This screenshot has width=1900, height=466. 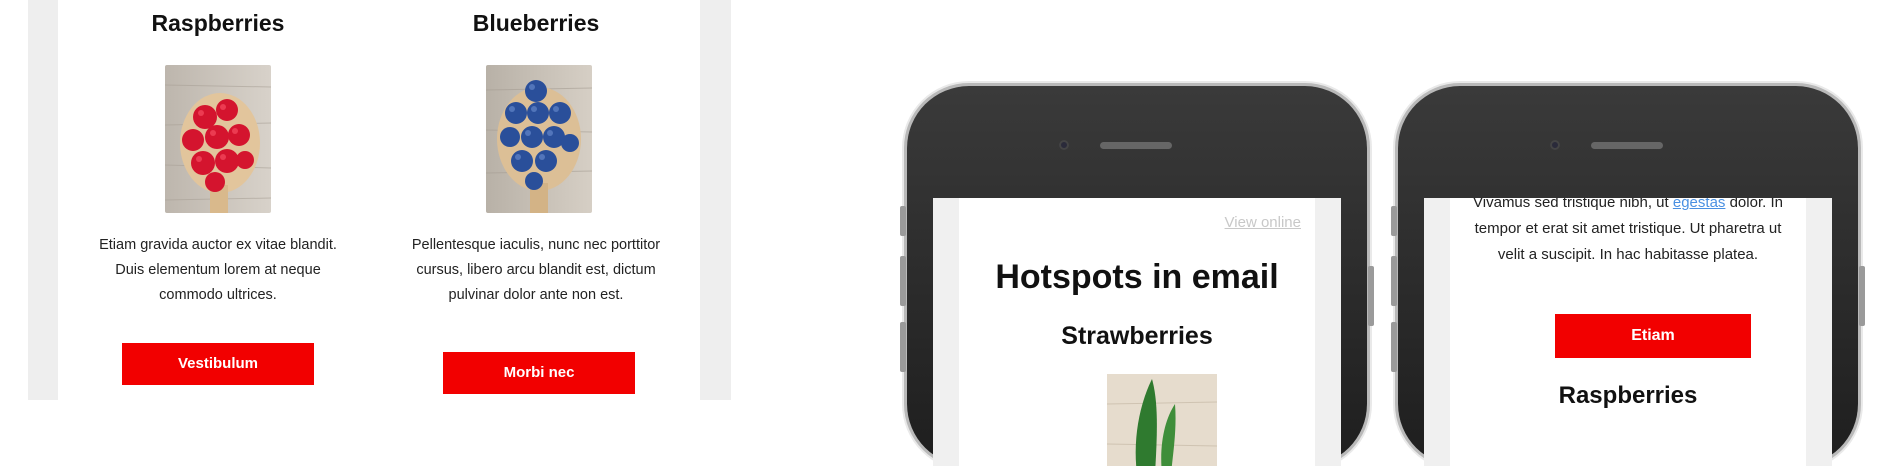 I want to click on email-title: Hotspots in email, so click(x=1137, y=277).